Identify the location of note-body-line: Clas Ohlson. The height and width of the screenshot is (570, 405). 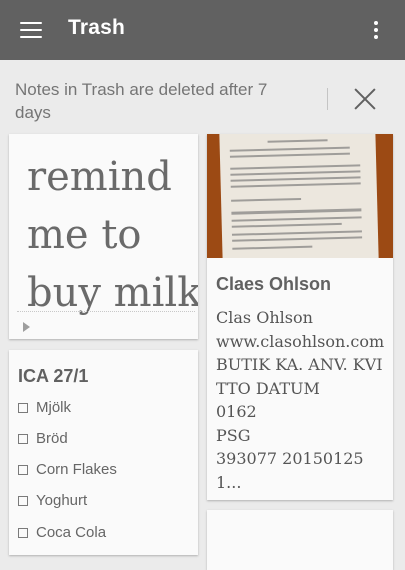
(264, 317).